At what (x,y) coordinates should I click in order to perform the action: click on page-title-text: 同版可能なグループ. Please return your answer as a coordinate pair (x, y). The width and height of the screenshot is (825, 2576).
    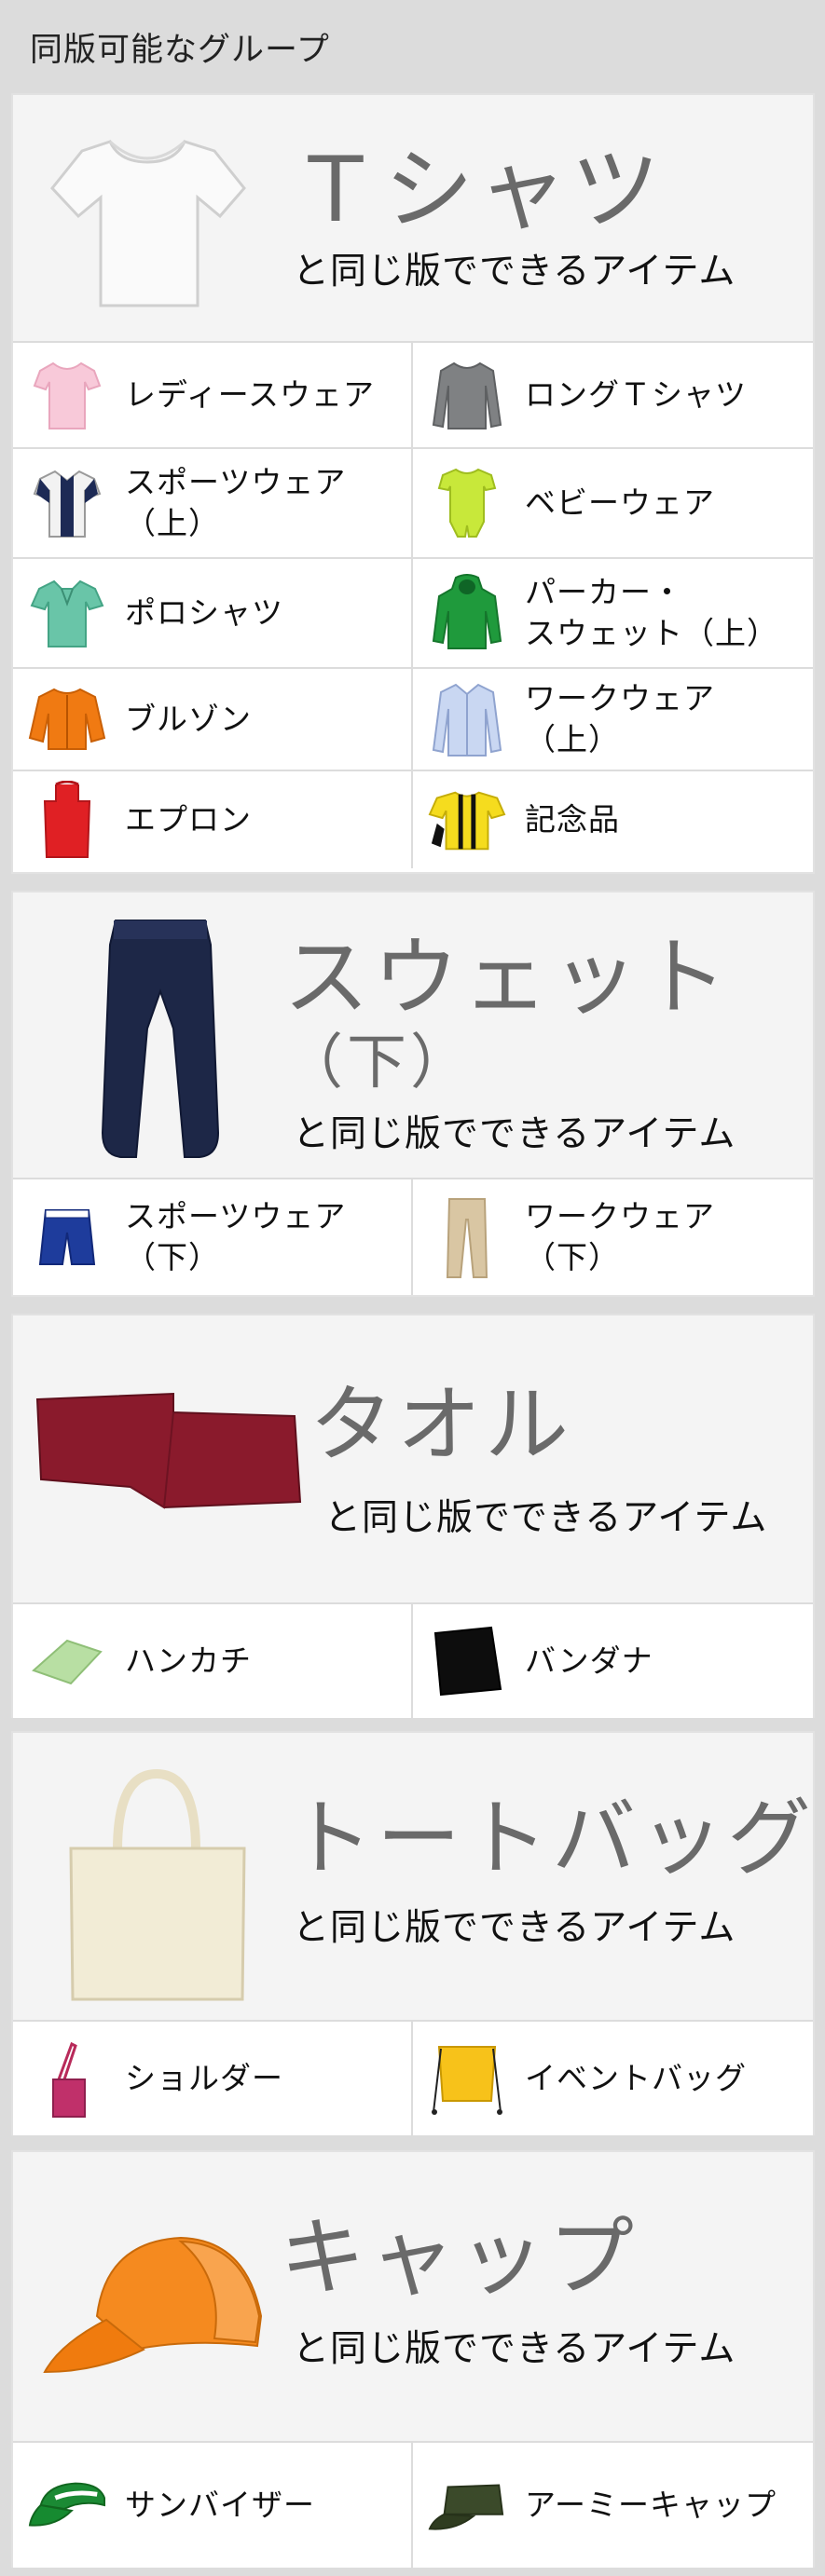
    Looking at the image, I should click on (180, 50).